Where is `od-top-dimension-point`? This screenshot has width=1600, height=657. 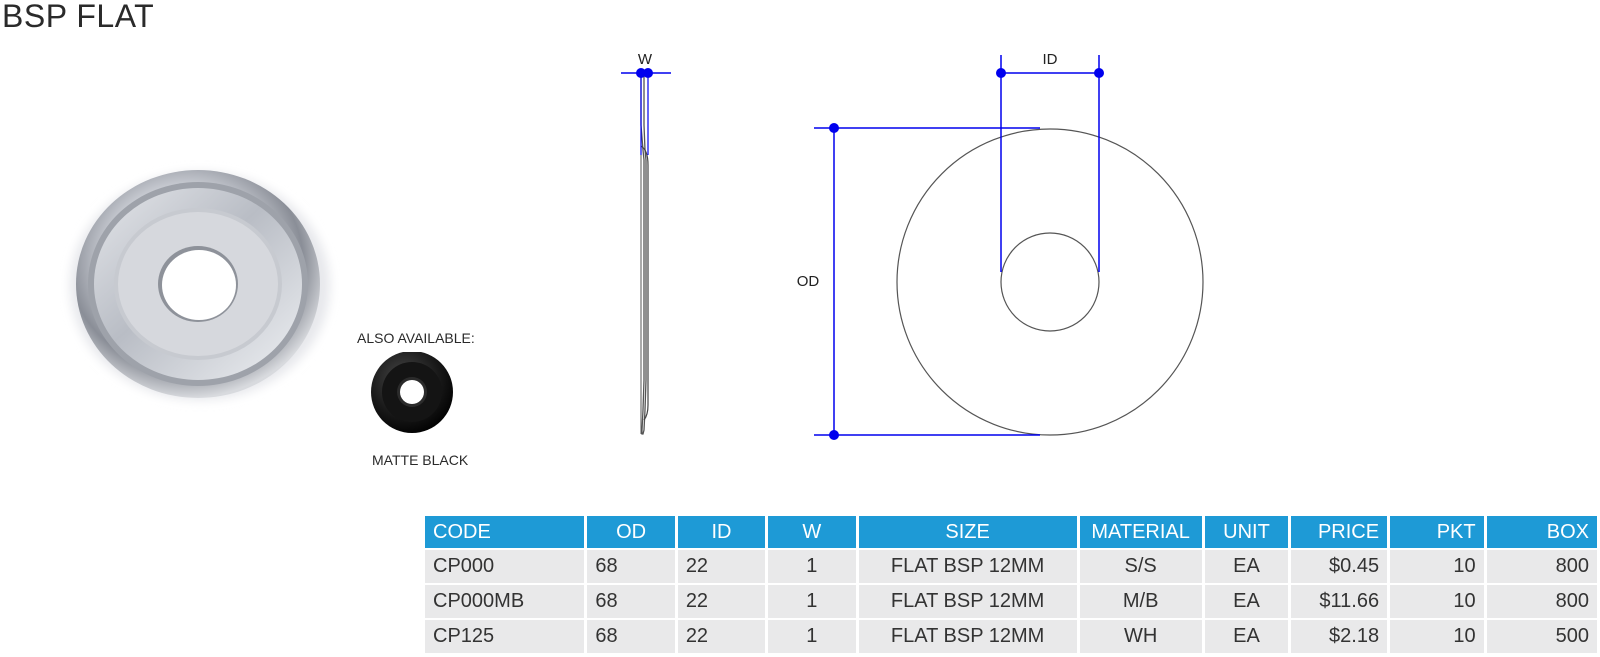
od-top-dimension-point is located at coordinates (834, 128).